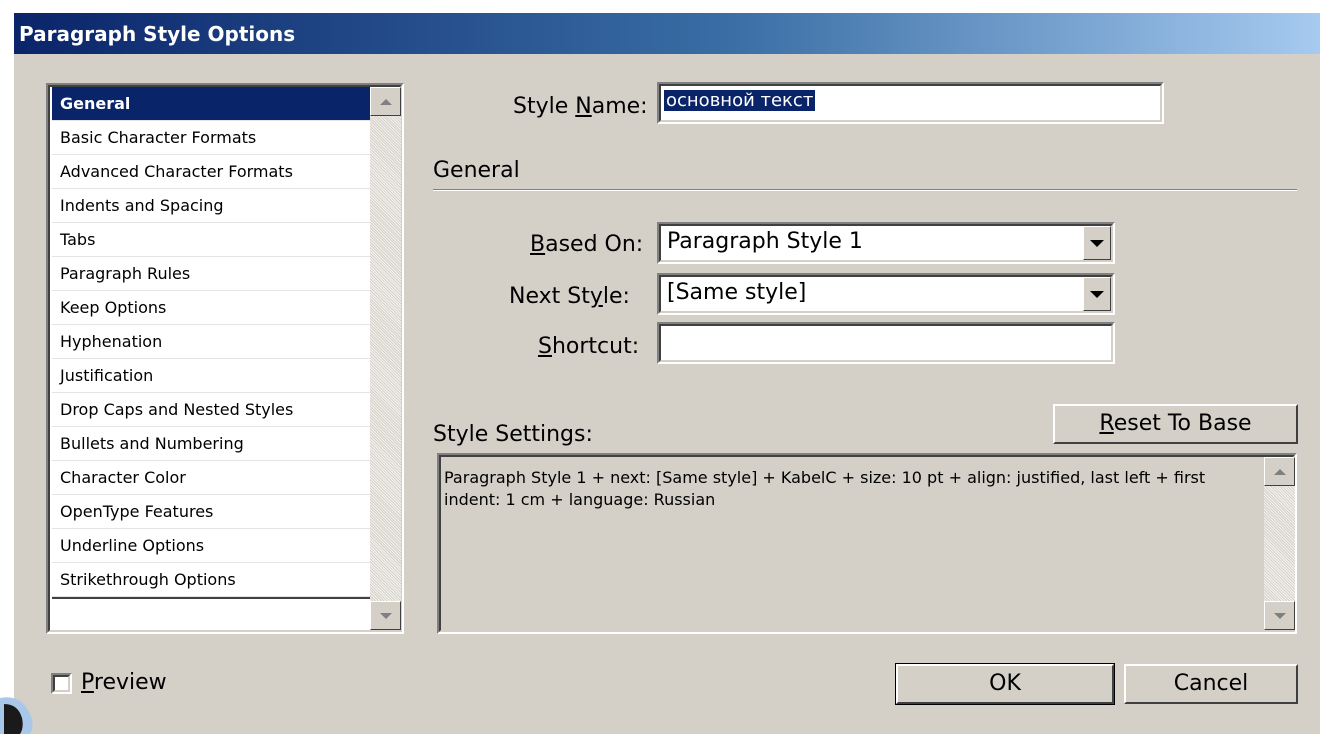 The image size is (1320, 734). I want to click on cancel-button: Cancel, so click(1211, 684).